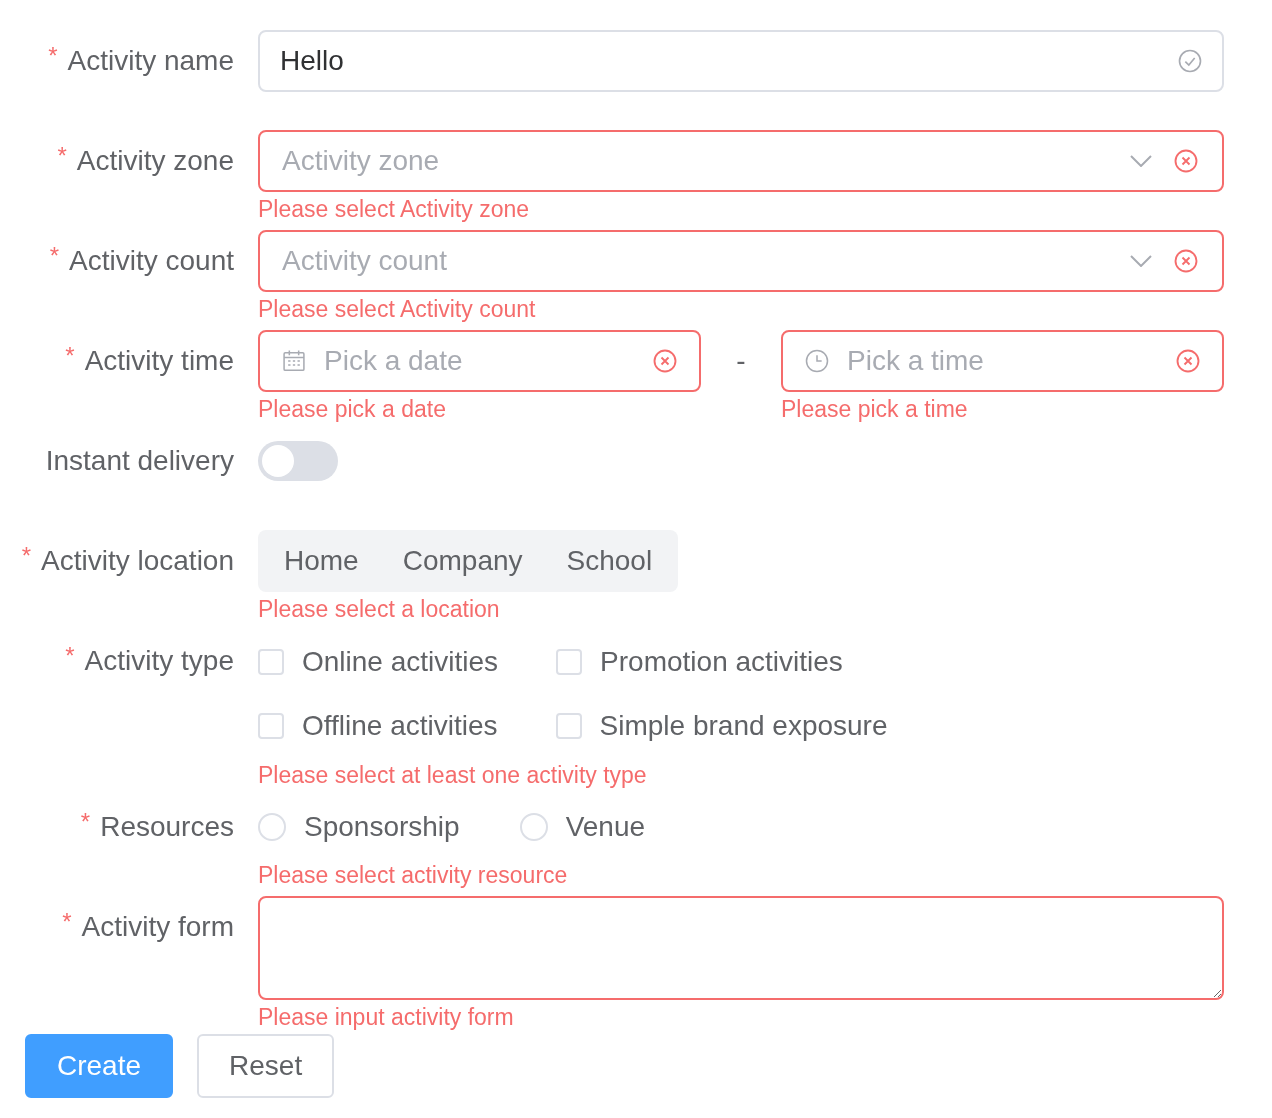 The width and height of the screenshot is (1272, 1118). What do you see at coordinates (582, 827) in the screenshot?
I see `radio-option: Venue` at bounding box center [582, 827].